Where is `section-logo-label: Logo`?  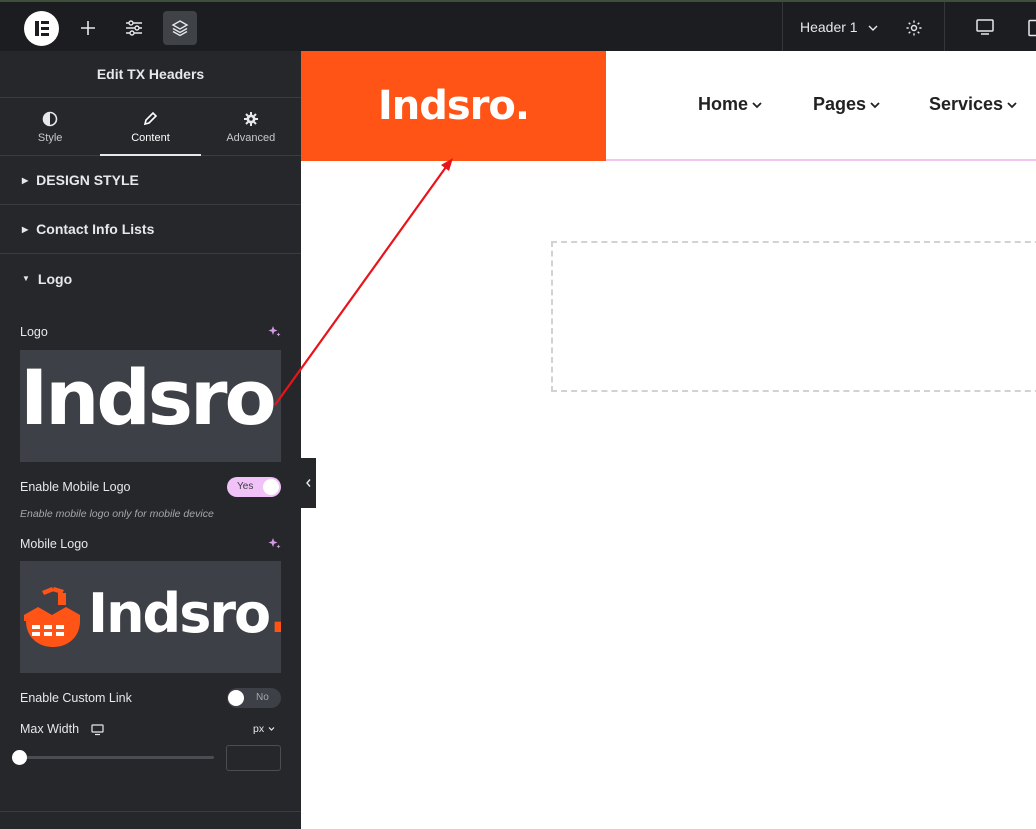
section-logo-label: Logo is located at coordinates (55, 278).